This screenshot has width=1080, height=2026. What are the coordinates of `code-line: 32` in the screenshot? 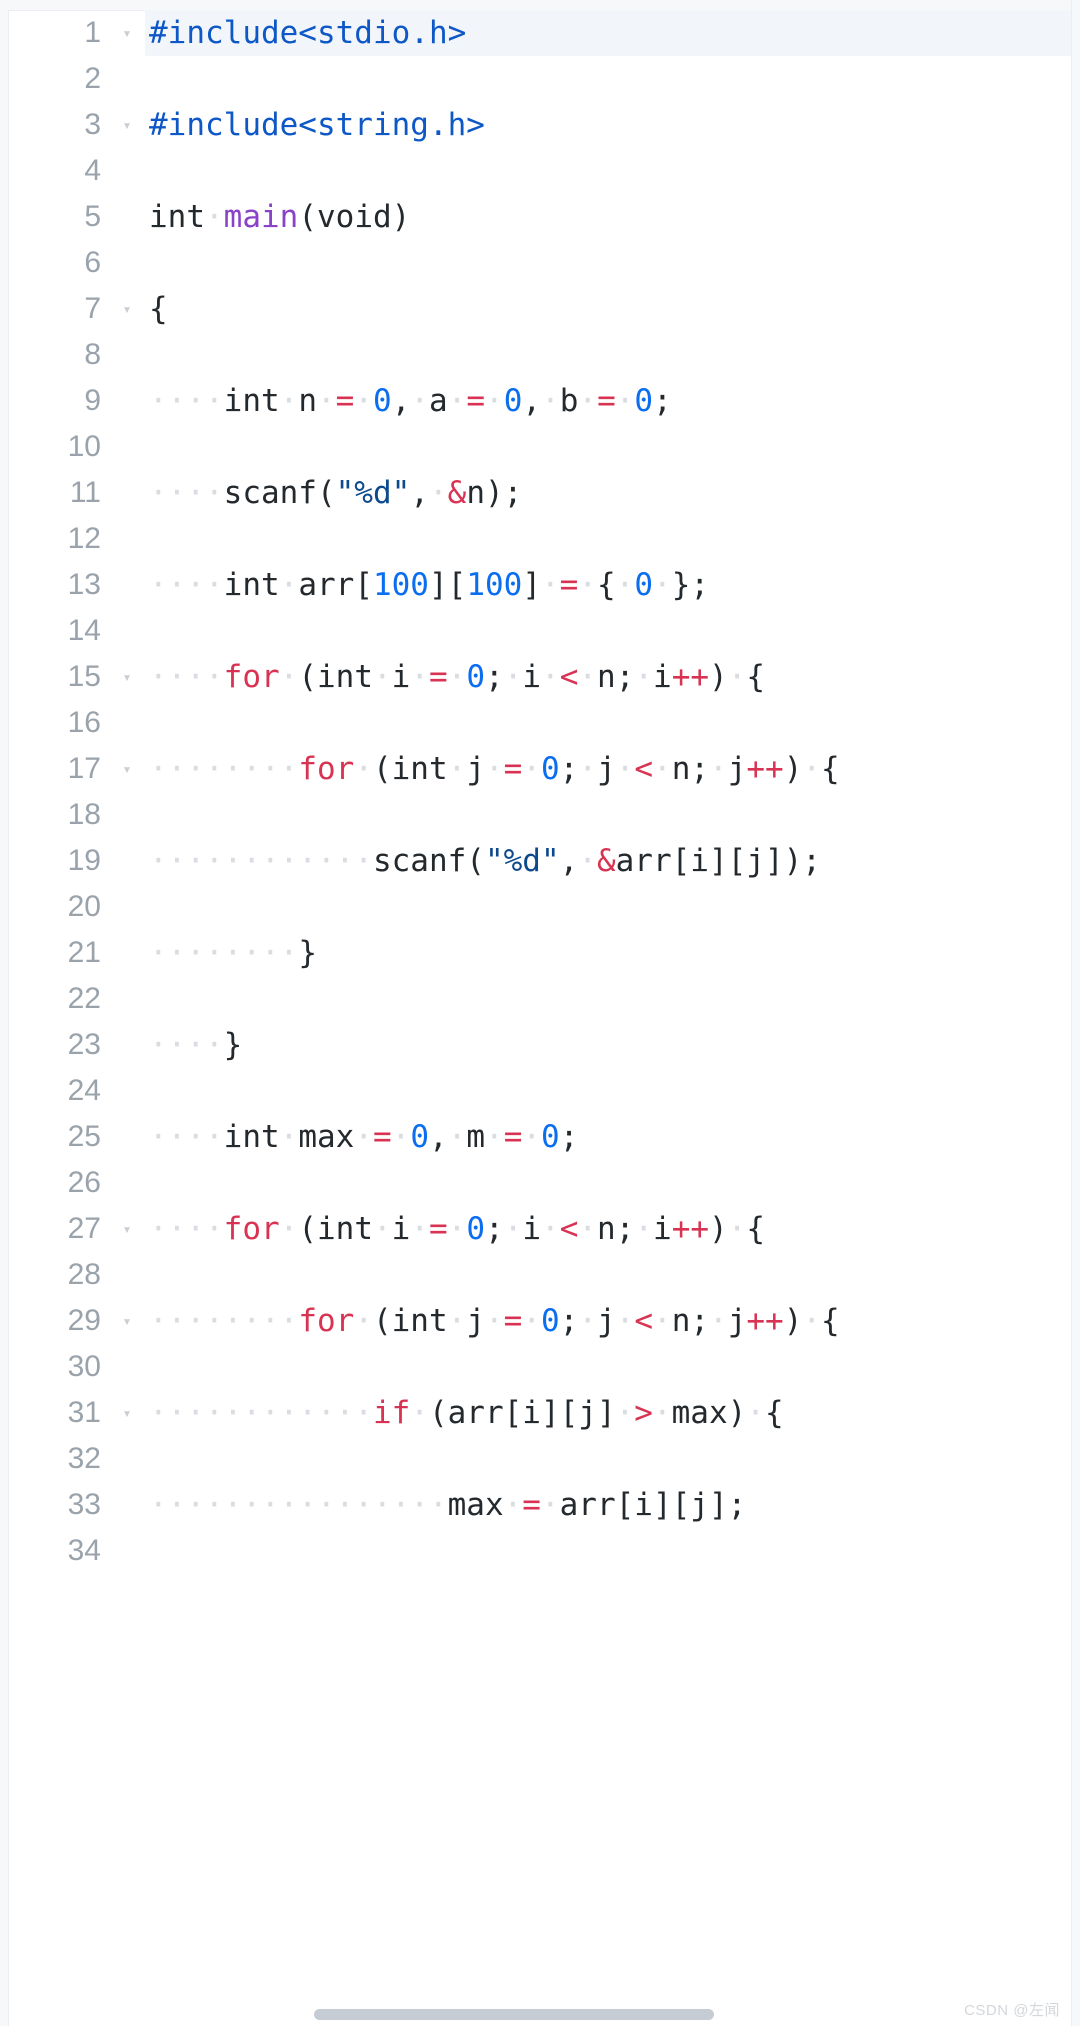 It's located at (540, 1459).